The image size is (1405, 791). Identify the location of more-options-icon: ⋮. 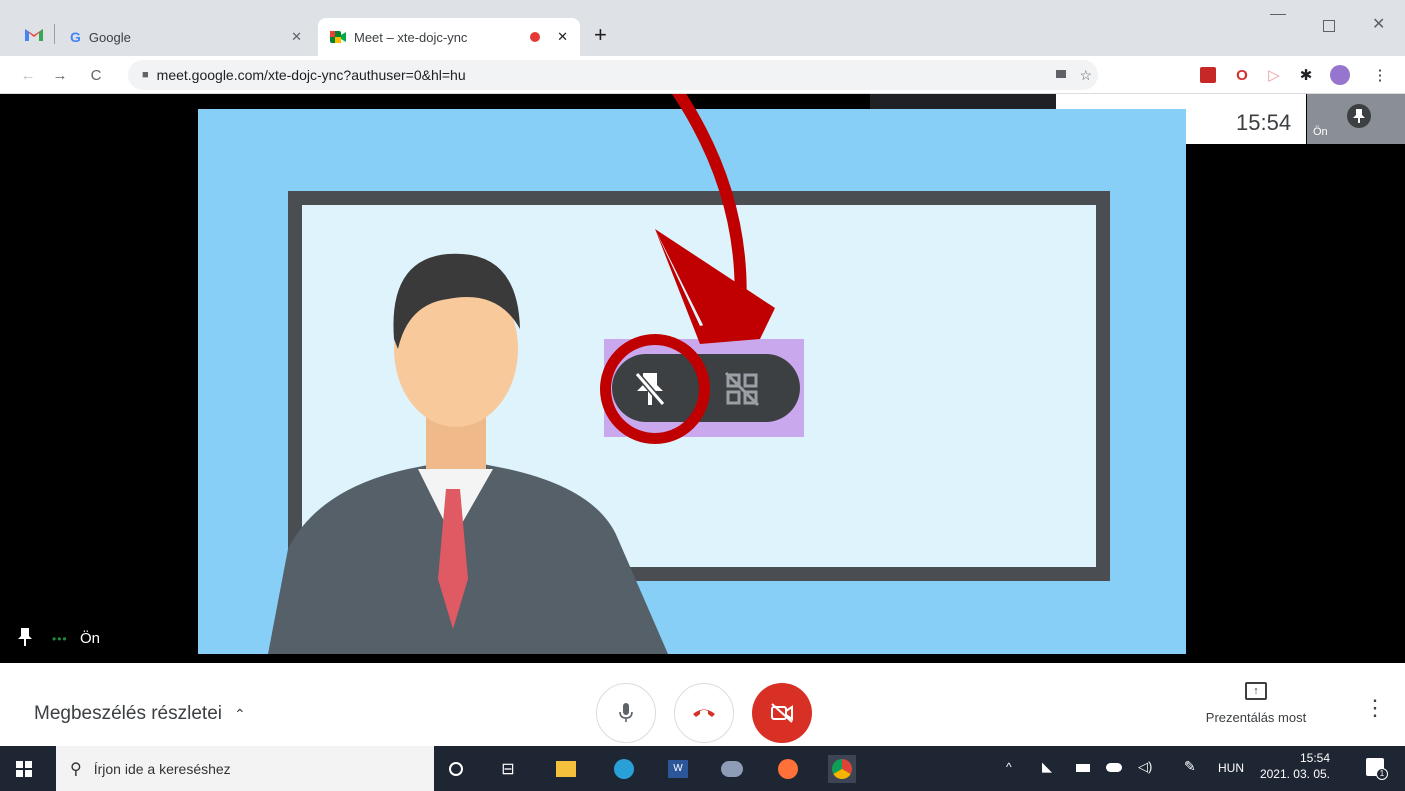
(1375, 708).